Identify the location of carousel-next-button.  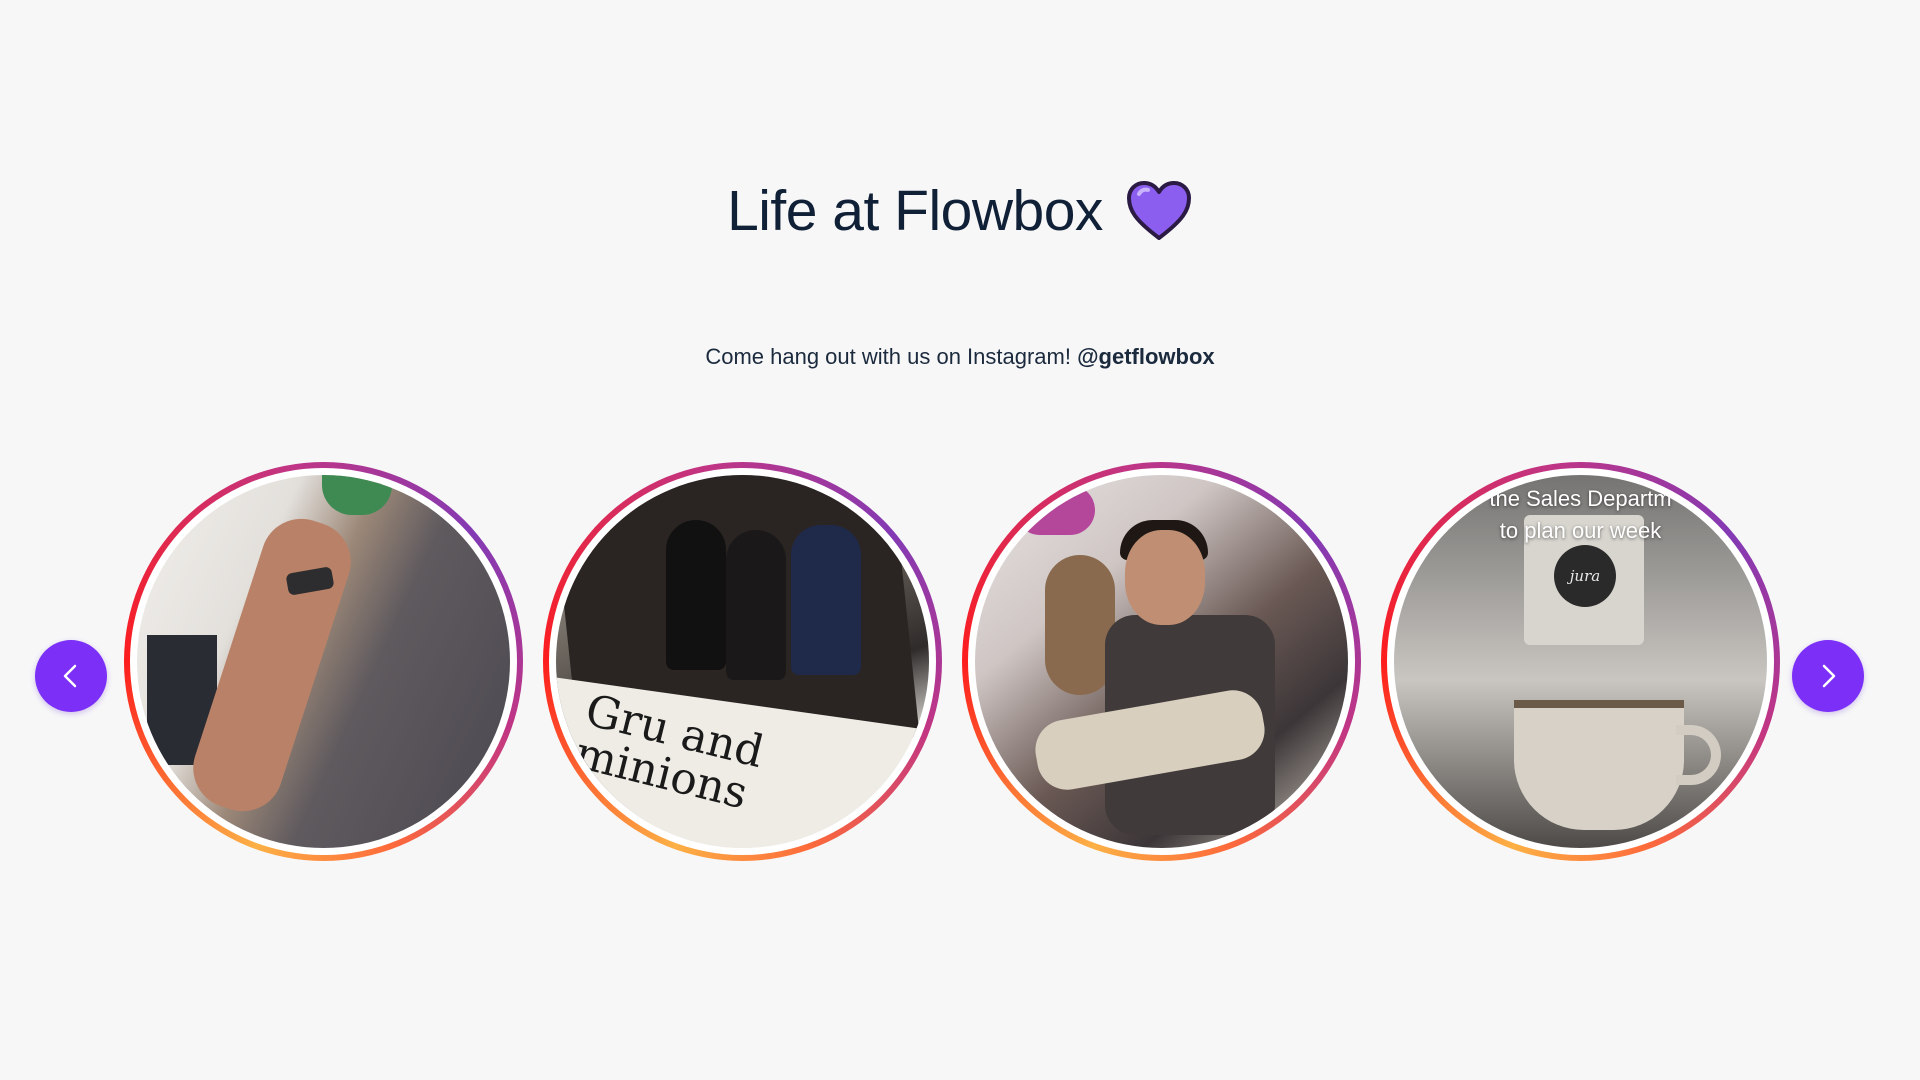
(1828, 676).